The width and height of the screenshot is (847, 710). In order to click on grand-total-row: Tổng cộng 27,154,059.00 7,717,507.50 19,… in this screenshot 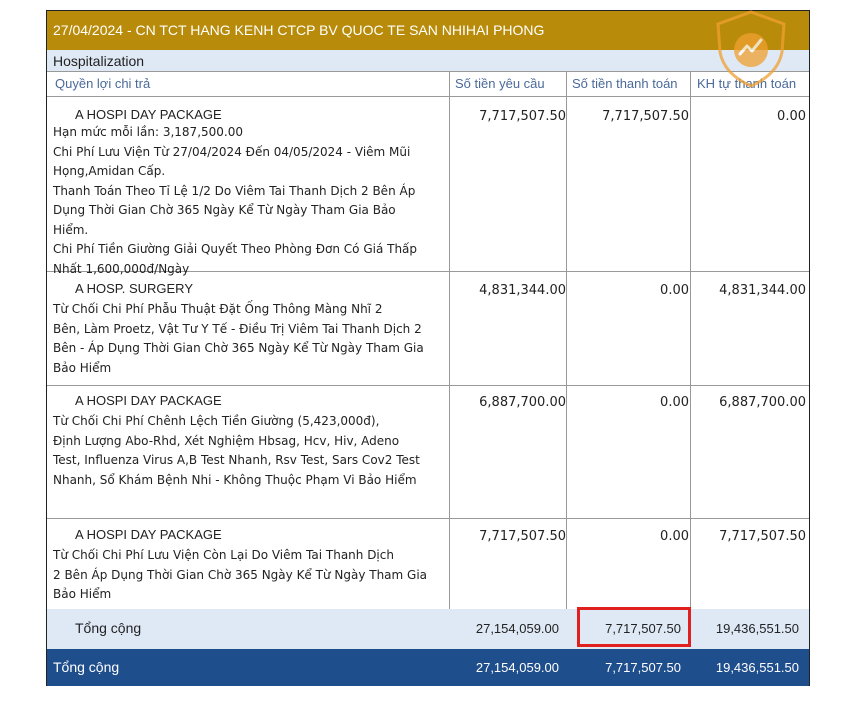, I will do `click(428, 667)`.